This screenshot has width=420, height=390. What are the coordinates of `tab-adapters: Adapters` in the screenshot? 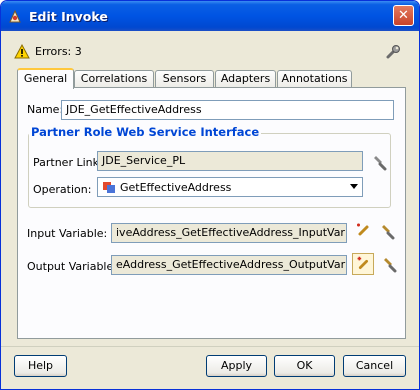 It's located at (245, 79).